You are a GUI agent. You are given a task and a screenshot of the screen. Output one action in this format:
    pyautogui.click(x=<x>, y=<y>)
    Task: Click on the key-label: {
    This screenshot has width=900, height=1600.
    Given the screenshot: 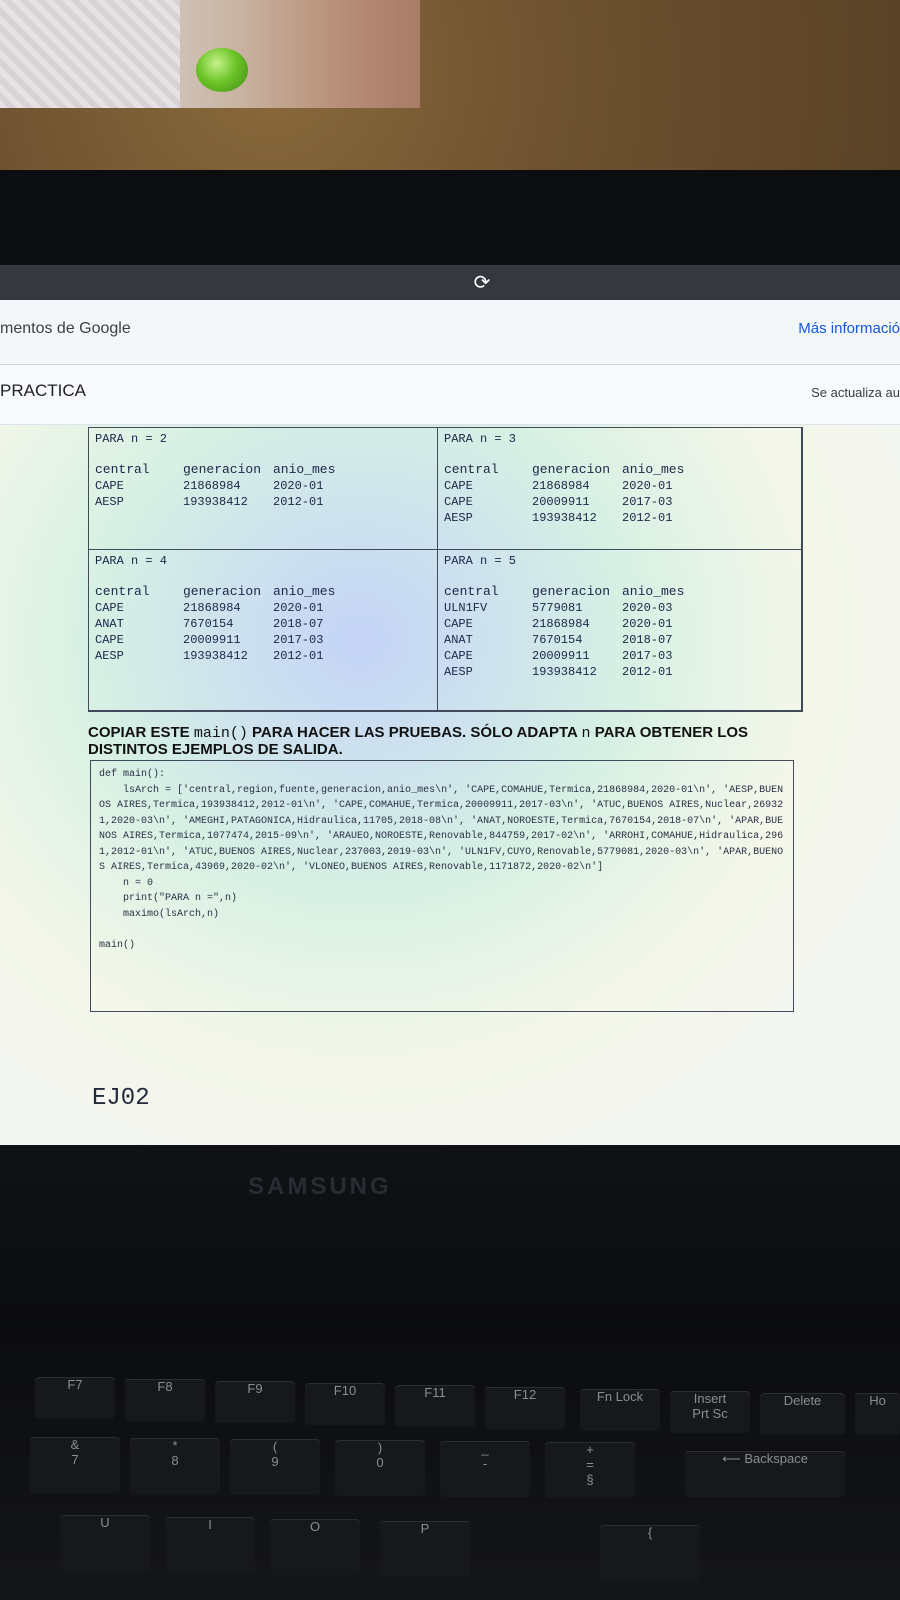 What is the action you would take?
    pyautogui.click(x=650, y=1532)
    